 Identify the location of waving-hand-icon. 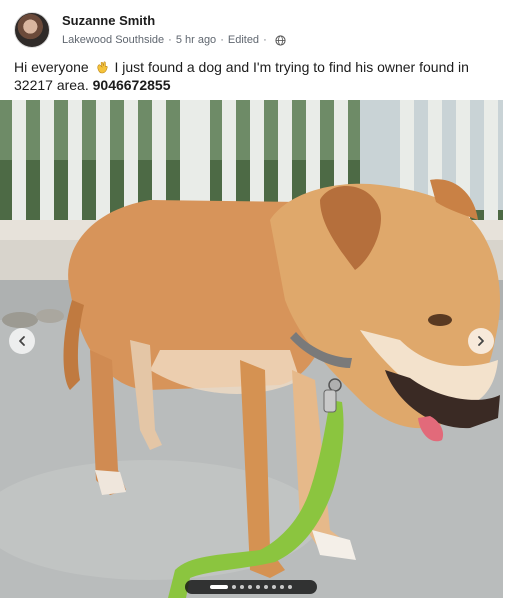
(102, 67).